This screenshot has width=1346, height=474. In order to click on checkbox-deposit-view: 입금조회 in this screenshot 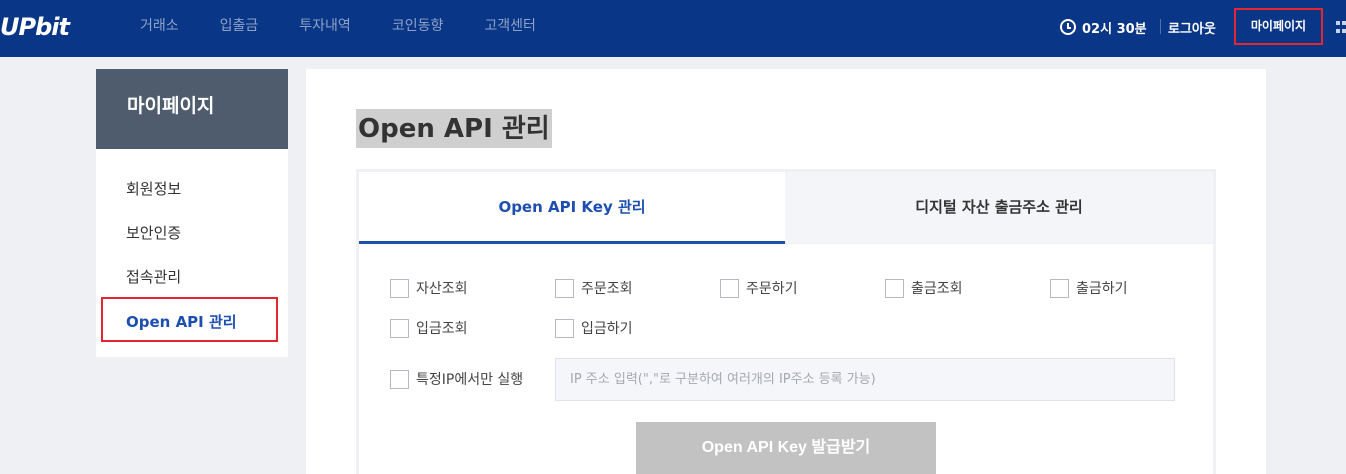, I will do `click(429, 328)`.